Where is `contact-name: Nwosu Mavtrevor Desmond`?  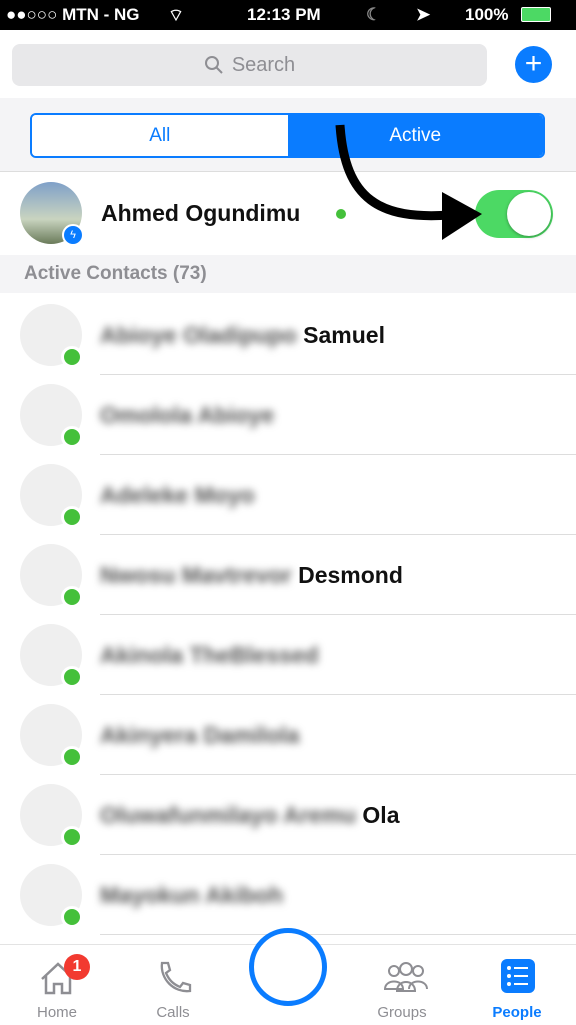 contact-name: Nwosu Mavtrevor Desmond is located at coordinates (251, 575).